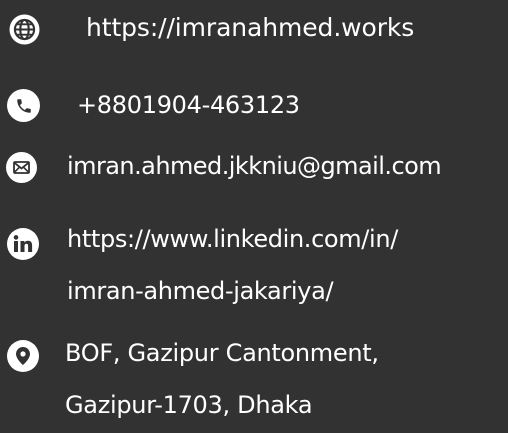 The height and width of the screenshot is (433, 508). Describe the element at coordinates (189, 405) in the screenshot. I see `address-line-2: Gazipur-1703, Dhaka` at that location.